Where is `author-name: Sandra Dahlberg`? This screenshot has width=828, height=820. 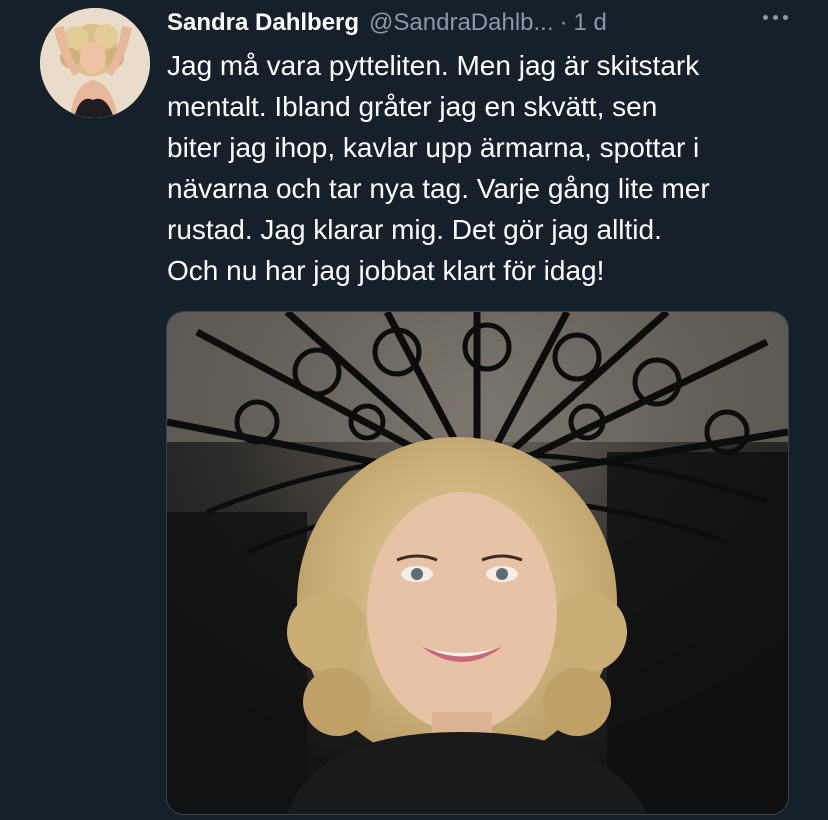
author-name: Sandra Dahlberg is located at coordinates (263, 23).